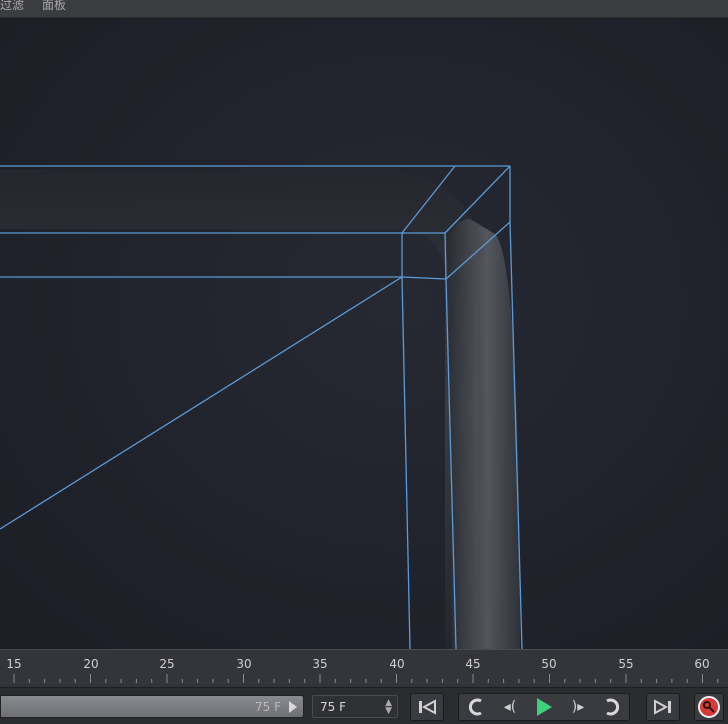 The image size is (728, 724). Describe the element at coordinates (54, 5) in the screenshot. I see `menu-panel: 面板` at that location.